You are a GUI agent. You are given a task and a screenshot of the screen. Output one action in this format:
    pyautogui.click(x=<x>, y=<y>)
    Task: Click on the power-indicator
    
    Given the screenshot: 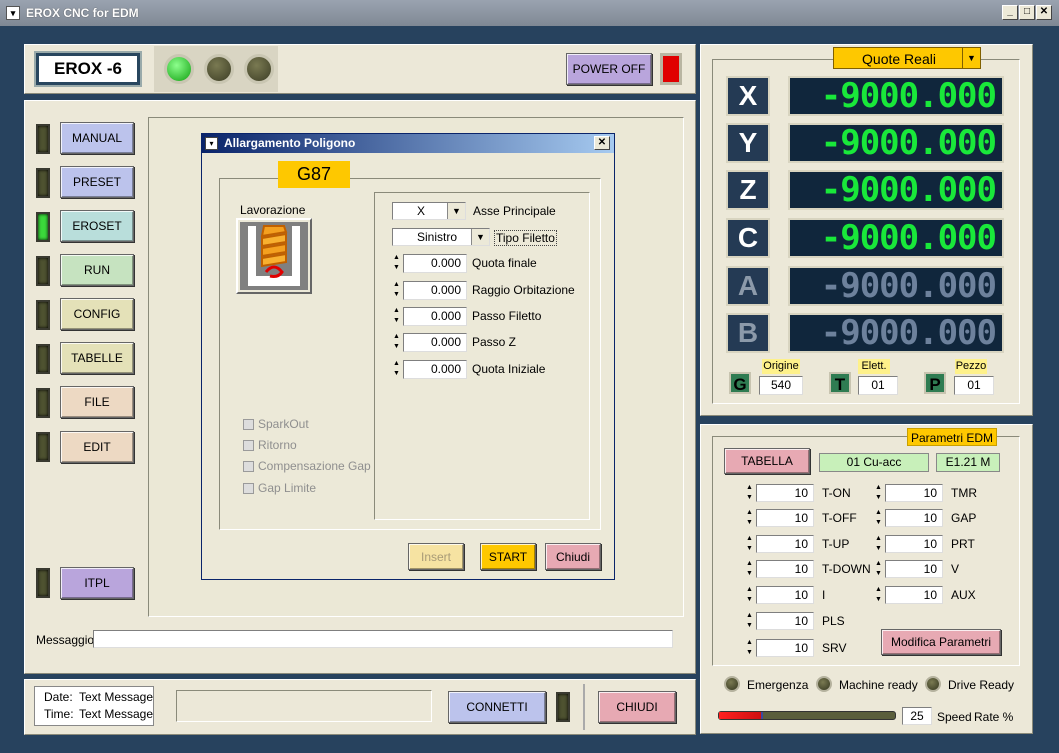 What is the action you would take?
    pyautogui.click(x=671, y=69)
    